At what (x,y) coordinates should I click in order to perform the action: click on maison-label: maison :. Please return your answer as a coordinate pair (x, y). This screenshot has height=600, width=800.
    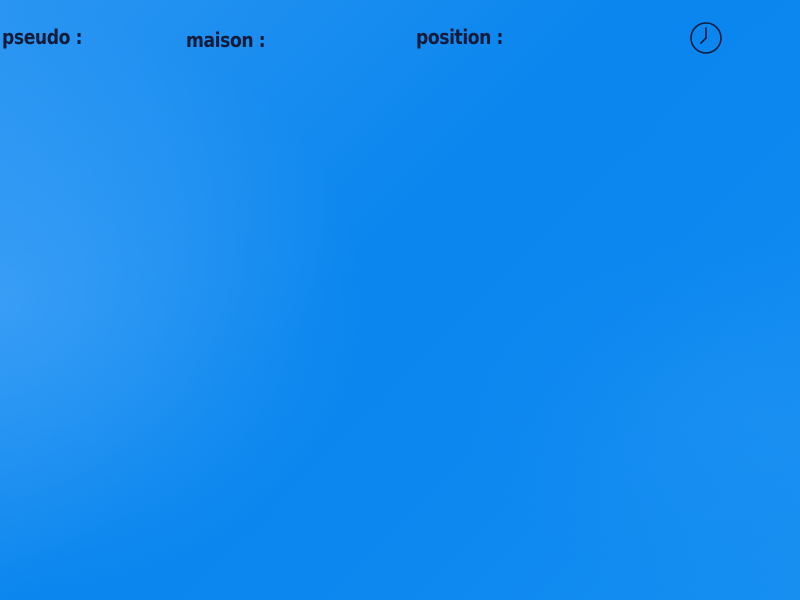
    Looking at the image, I should click on (226, 40).